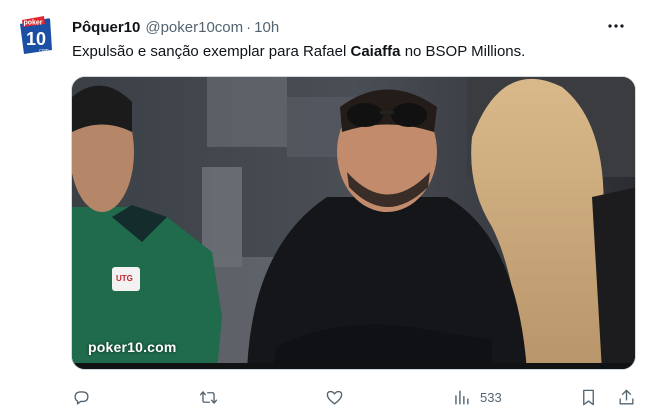 Image resolution: width=647 pixels, height=420 pixels. I want to click on bookmark-icon, so click(588, 397).